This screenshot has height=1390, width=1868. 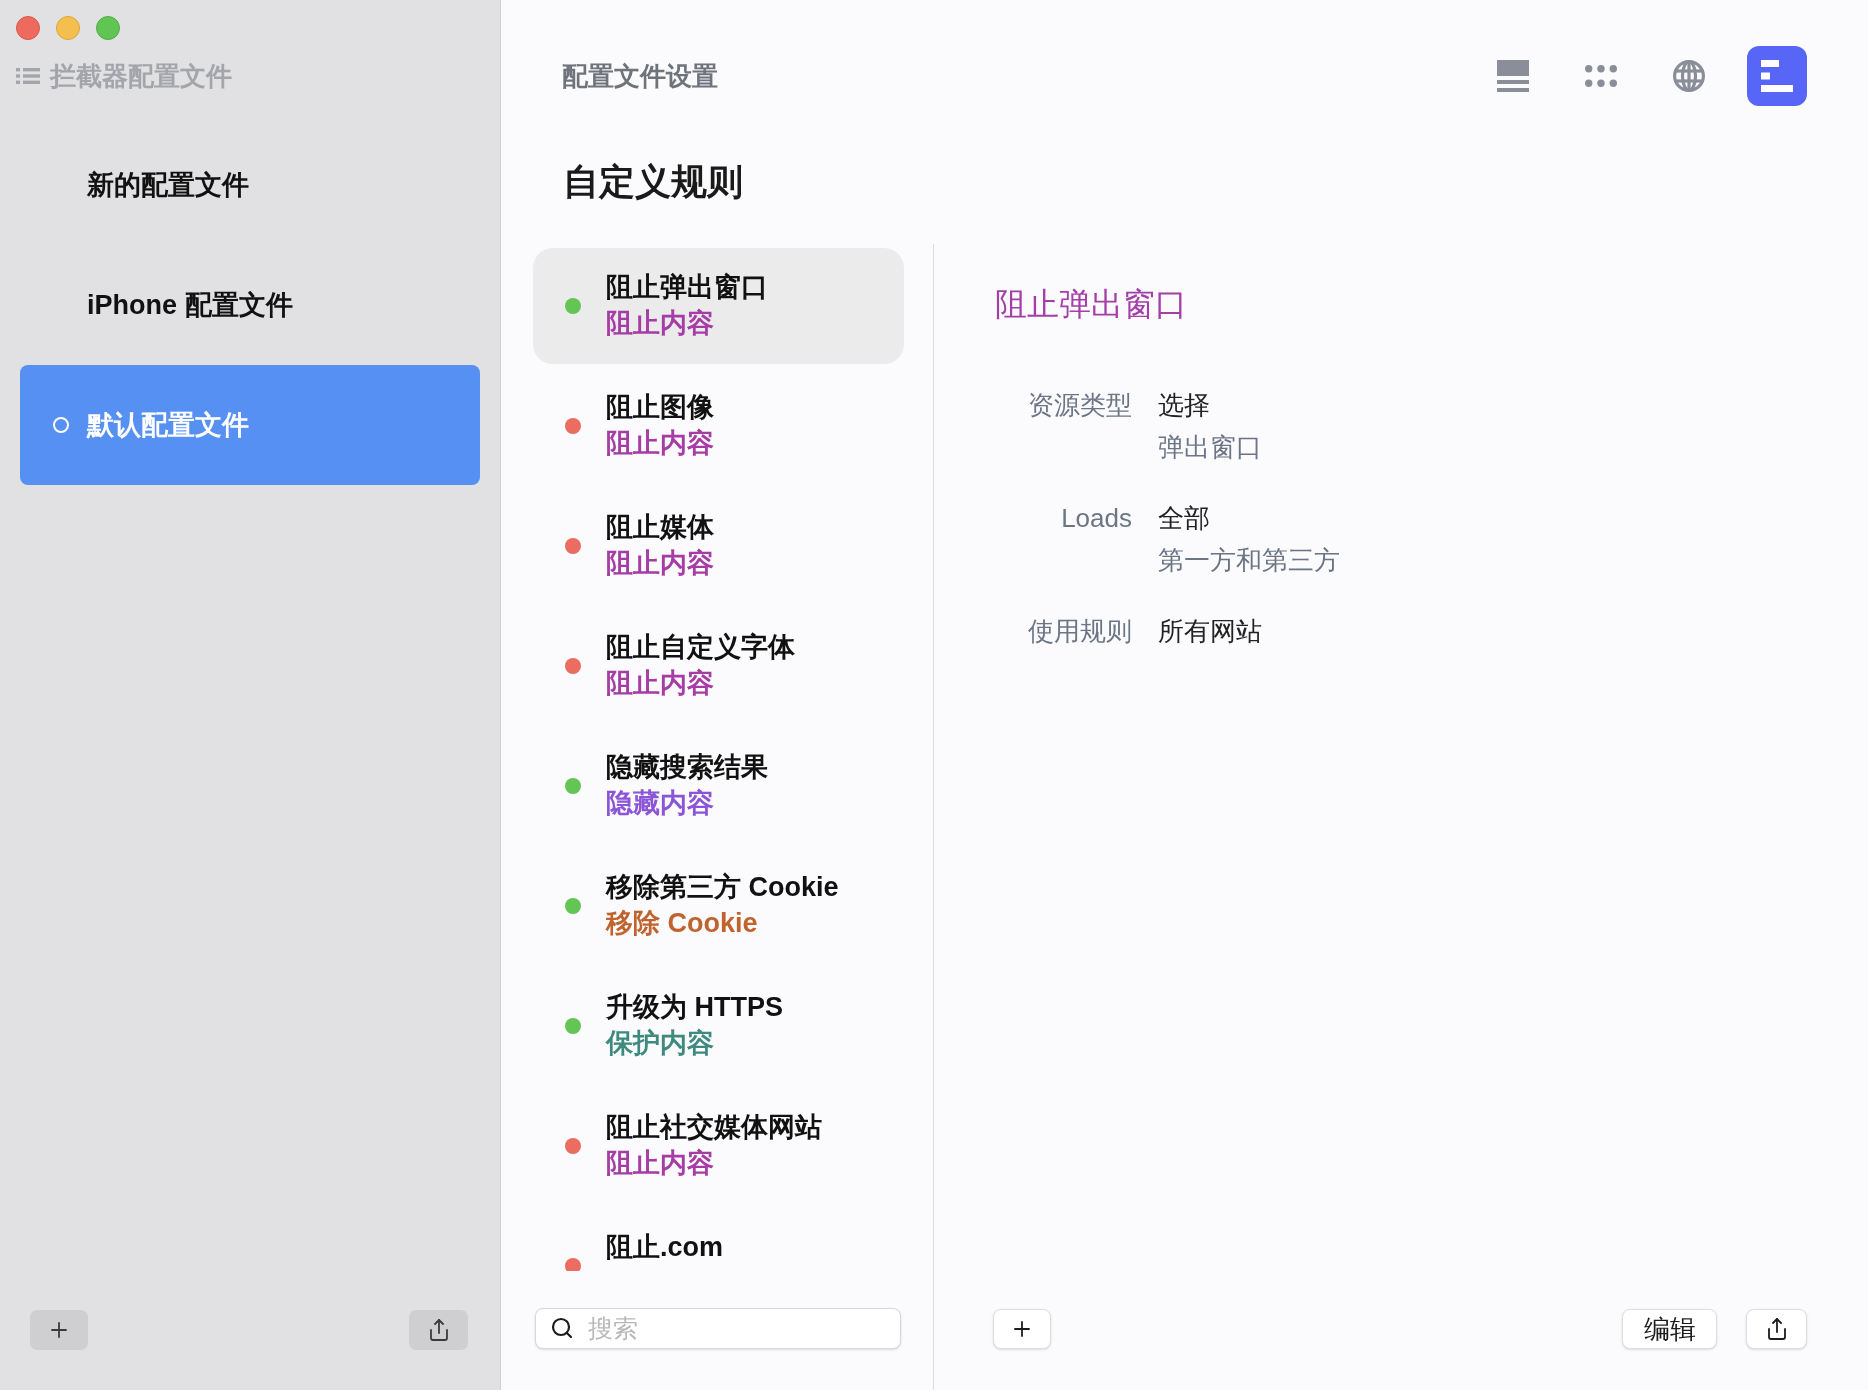 What do you see at coordinates (141, 76) in the screenshot?
I see `sidebar-heading: 拦截器配置文件` at bounding box center [141, 76].